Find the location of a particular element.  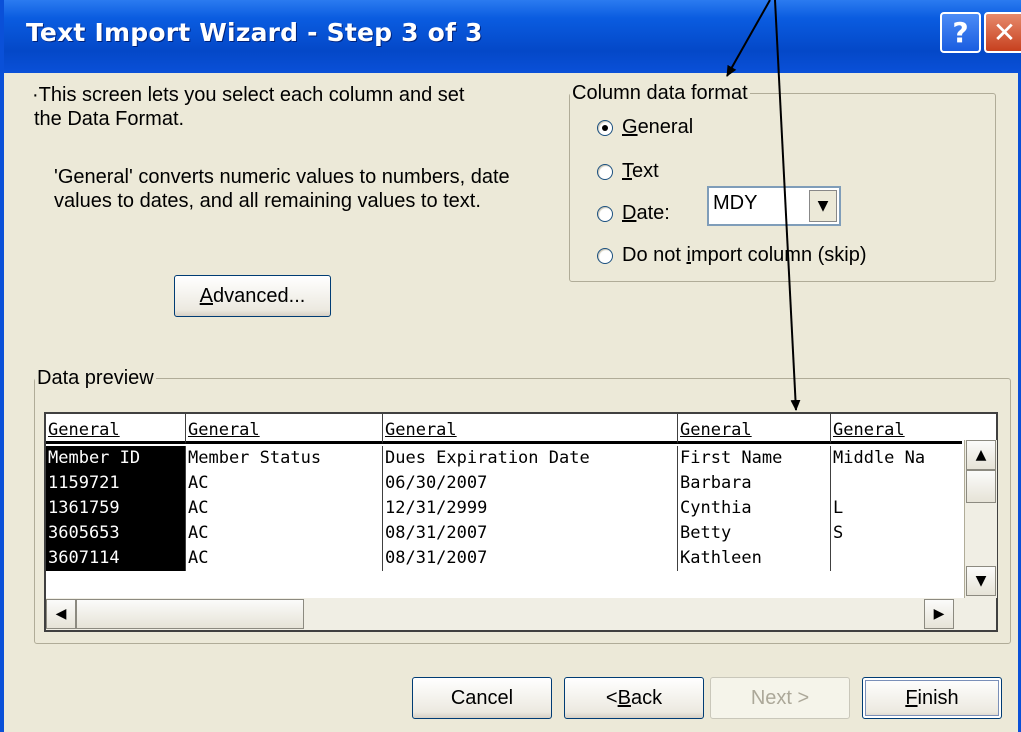

table-cell: First Name is located at coordinates (754, 458).